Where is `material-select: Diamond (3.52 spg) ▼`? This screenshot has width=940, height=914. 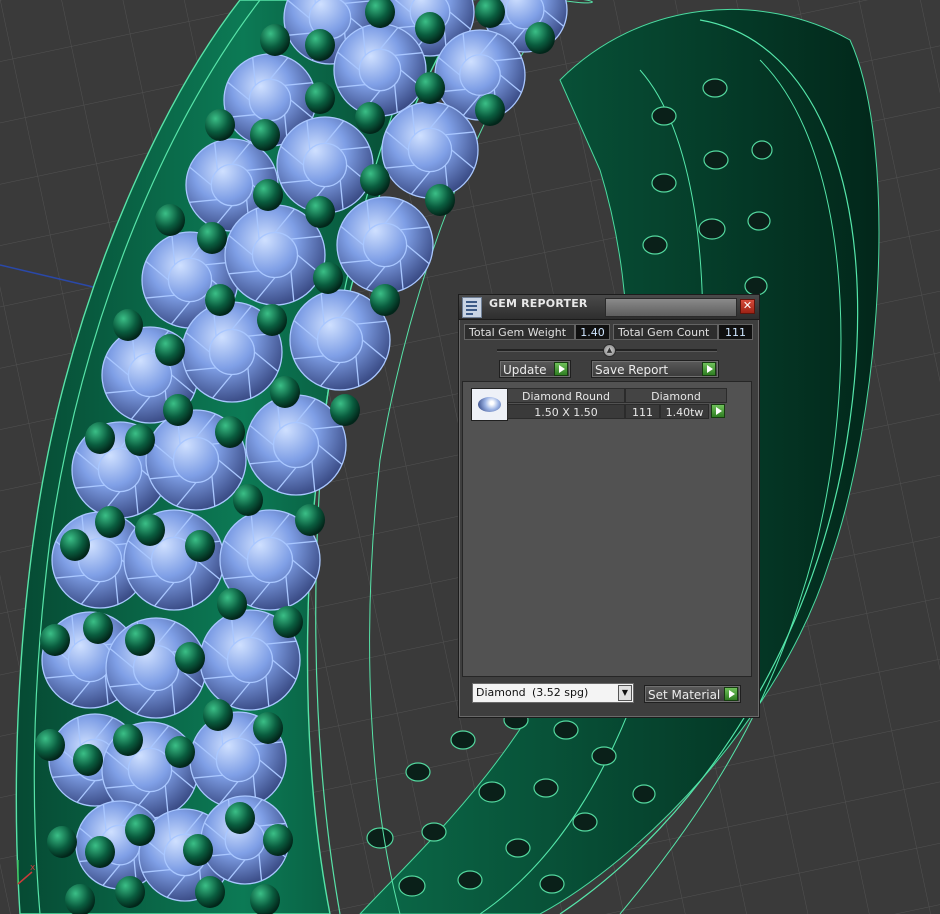 material-select: Diamond (3.52 spg) ▼ is located at coordinates (553, 693).